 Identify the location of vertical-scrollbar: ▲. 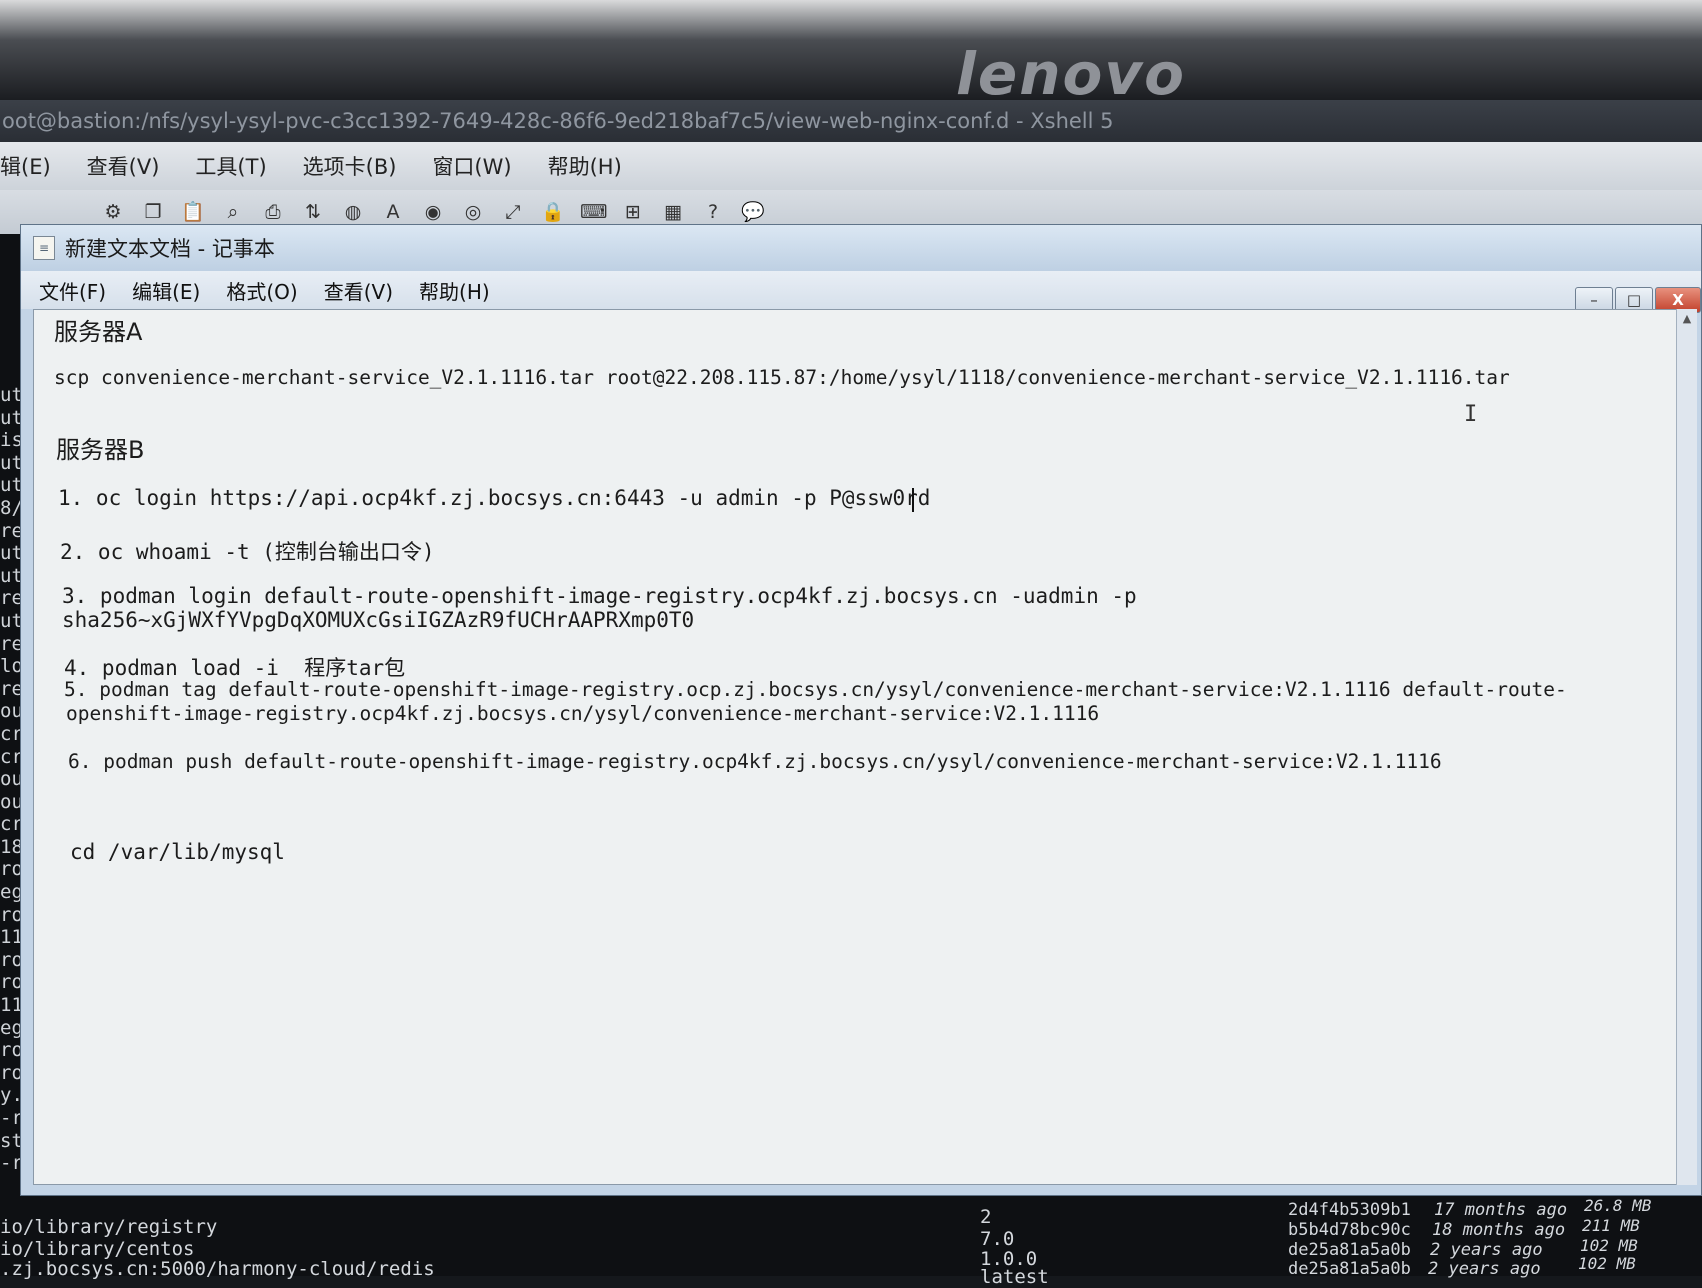
(1686, 747).